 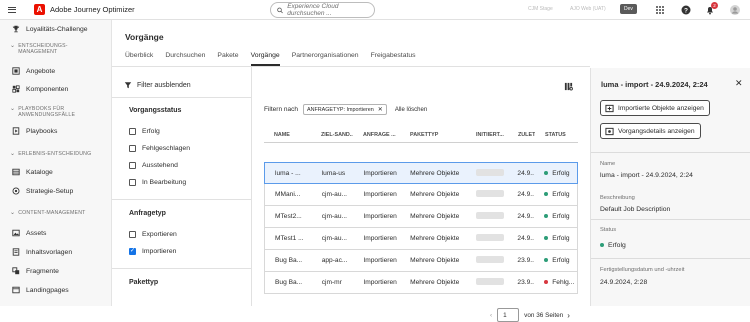 I want to click on tab-sharing-status: Freigabestatus, so click(x=393, y=59).